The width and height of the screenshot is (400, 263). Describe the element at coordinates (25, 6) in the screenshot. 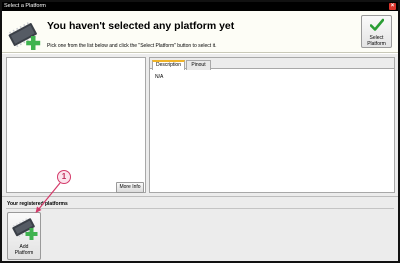

I see `window-title: Select a Platform` at that location.